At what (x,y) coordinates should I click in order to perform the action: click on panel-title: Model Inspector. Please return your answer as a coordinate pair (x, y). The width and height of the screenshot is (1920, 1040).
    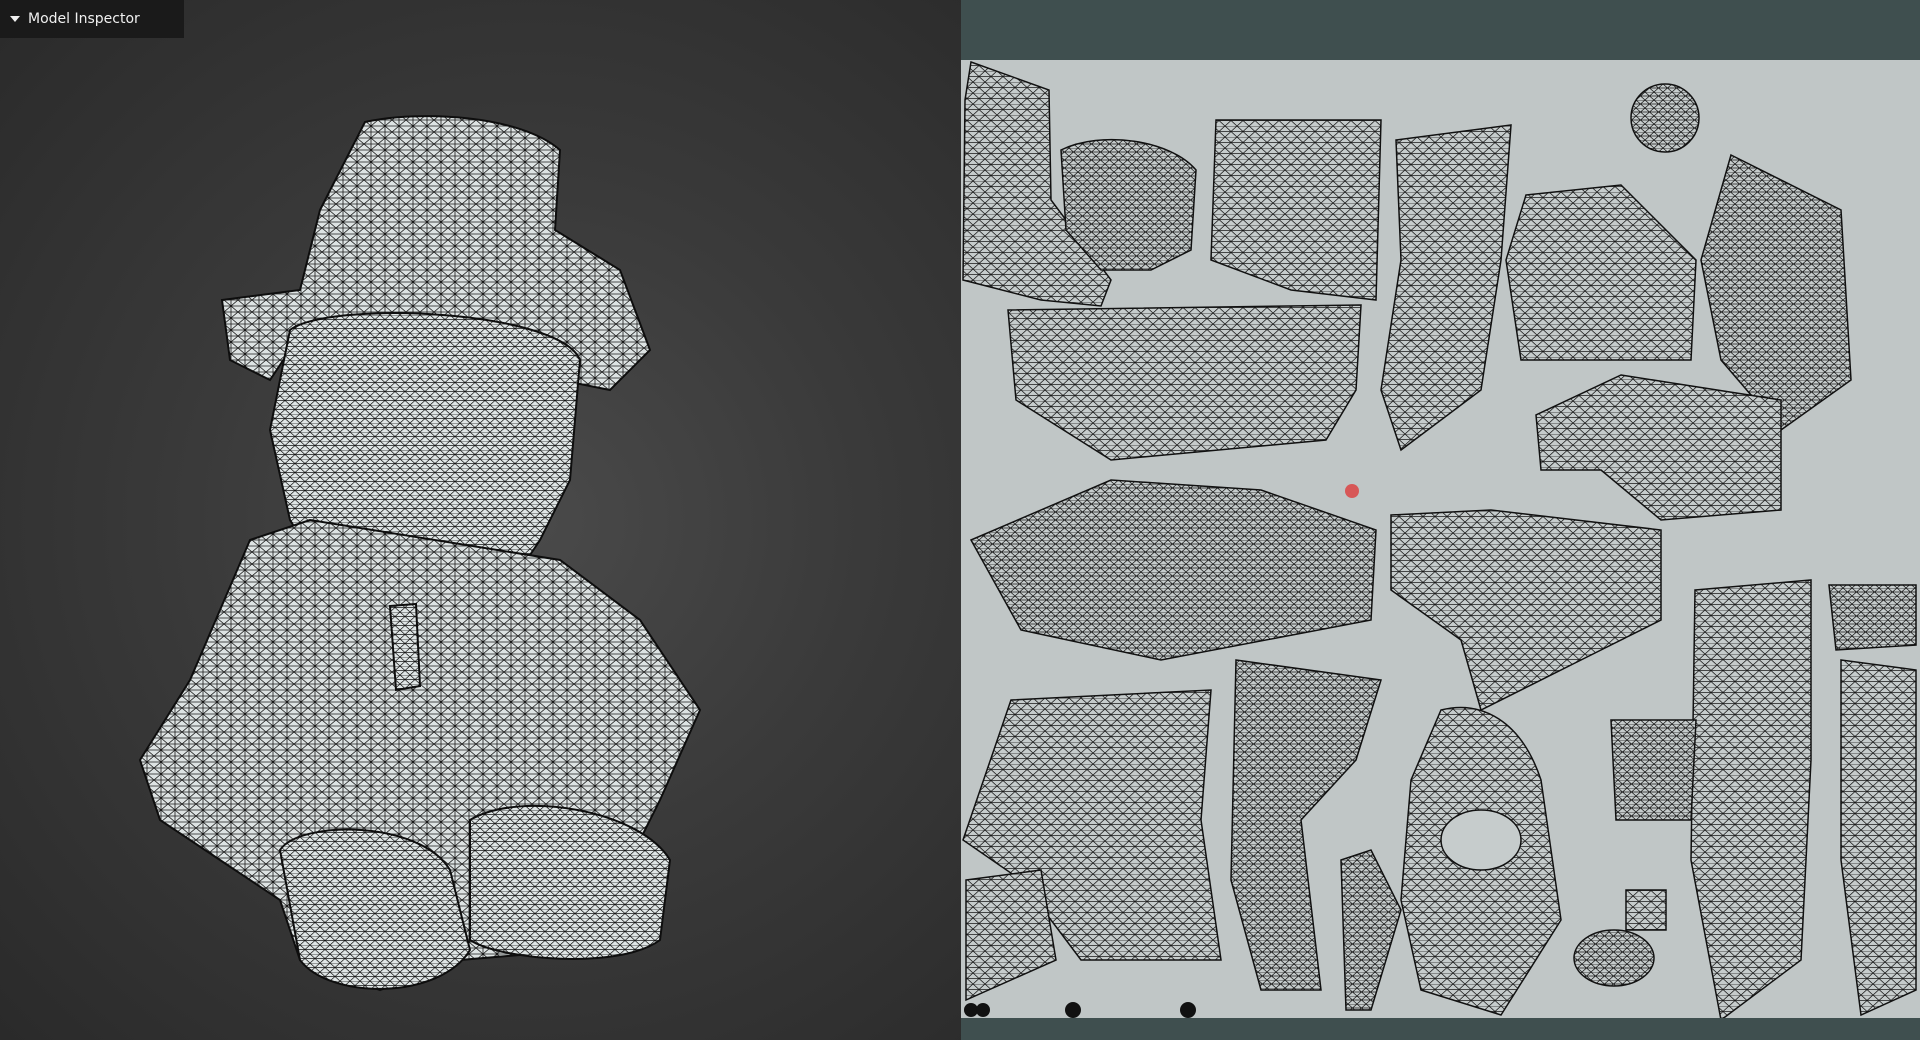
    Looking at the image, I should click on (84, 19).